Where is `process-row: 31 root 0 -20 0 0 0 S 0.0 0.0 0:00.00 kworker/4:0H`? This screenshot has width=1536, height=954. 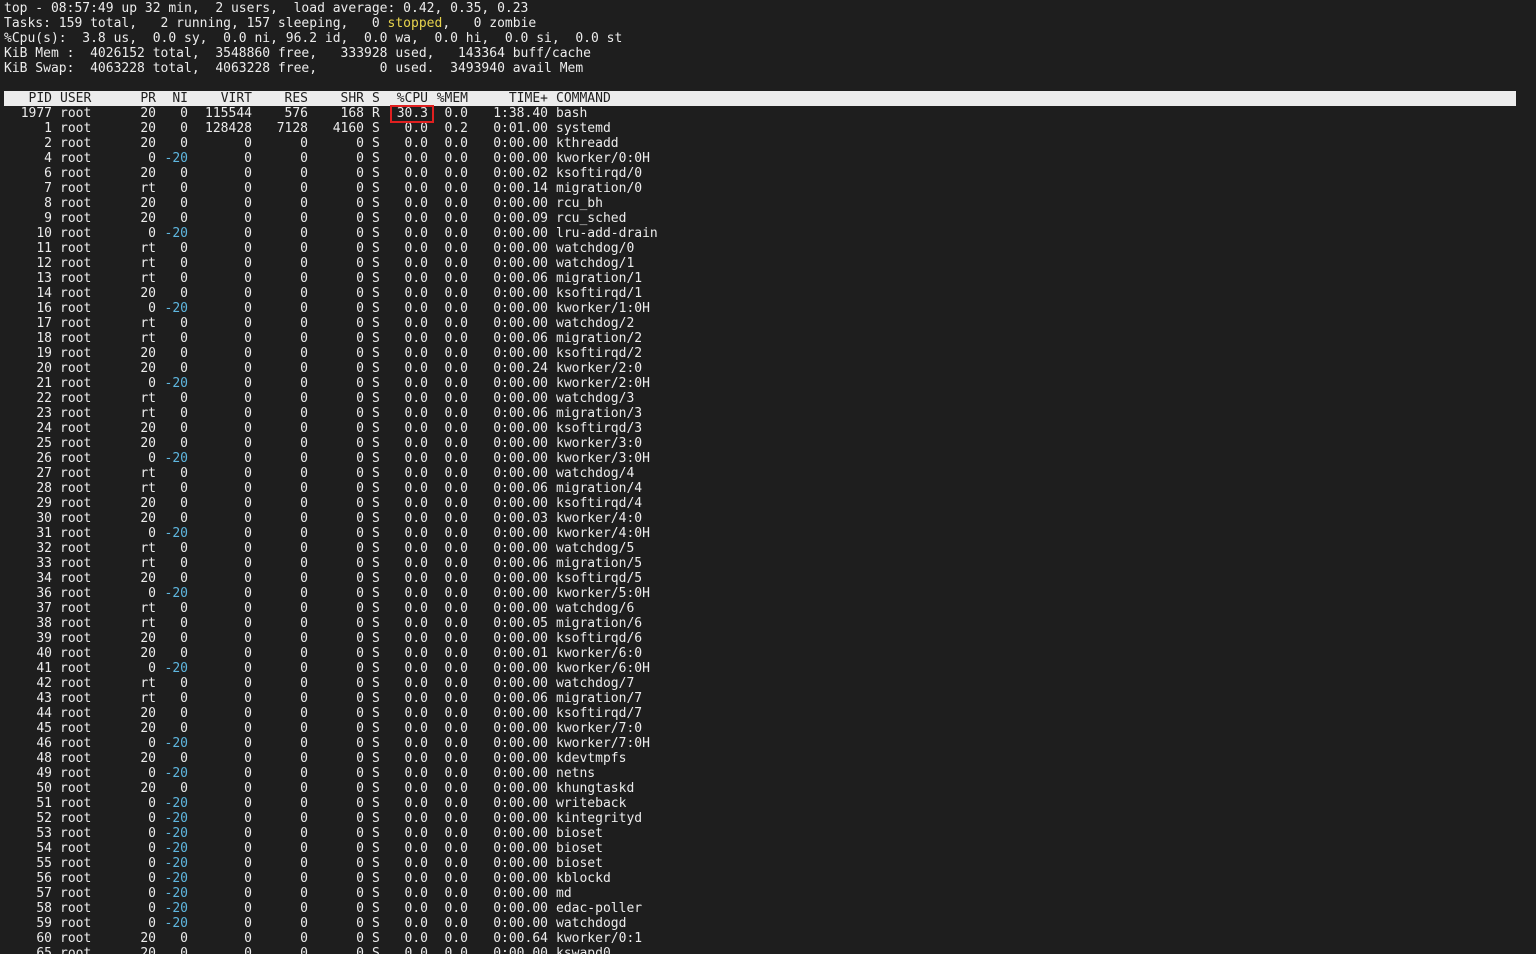 process-row: 31 root 0 -20 0 0 0 S 0.0 0.0 0:00.00 kworker/4:0H is located at coordinates (768, 533).